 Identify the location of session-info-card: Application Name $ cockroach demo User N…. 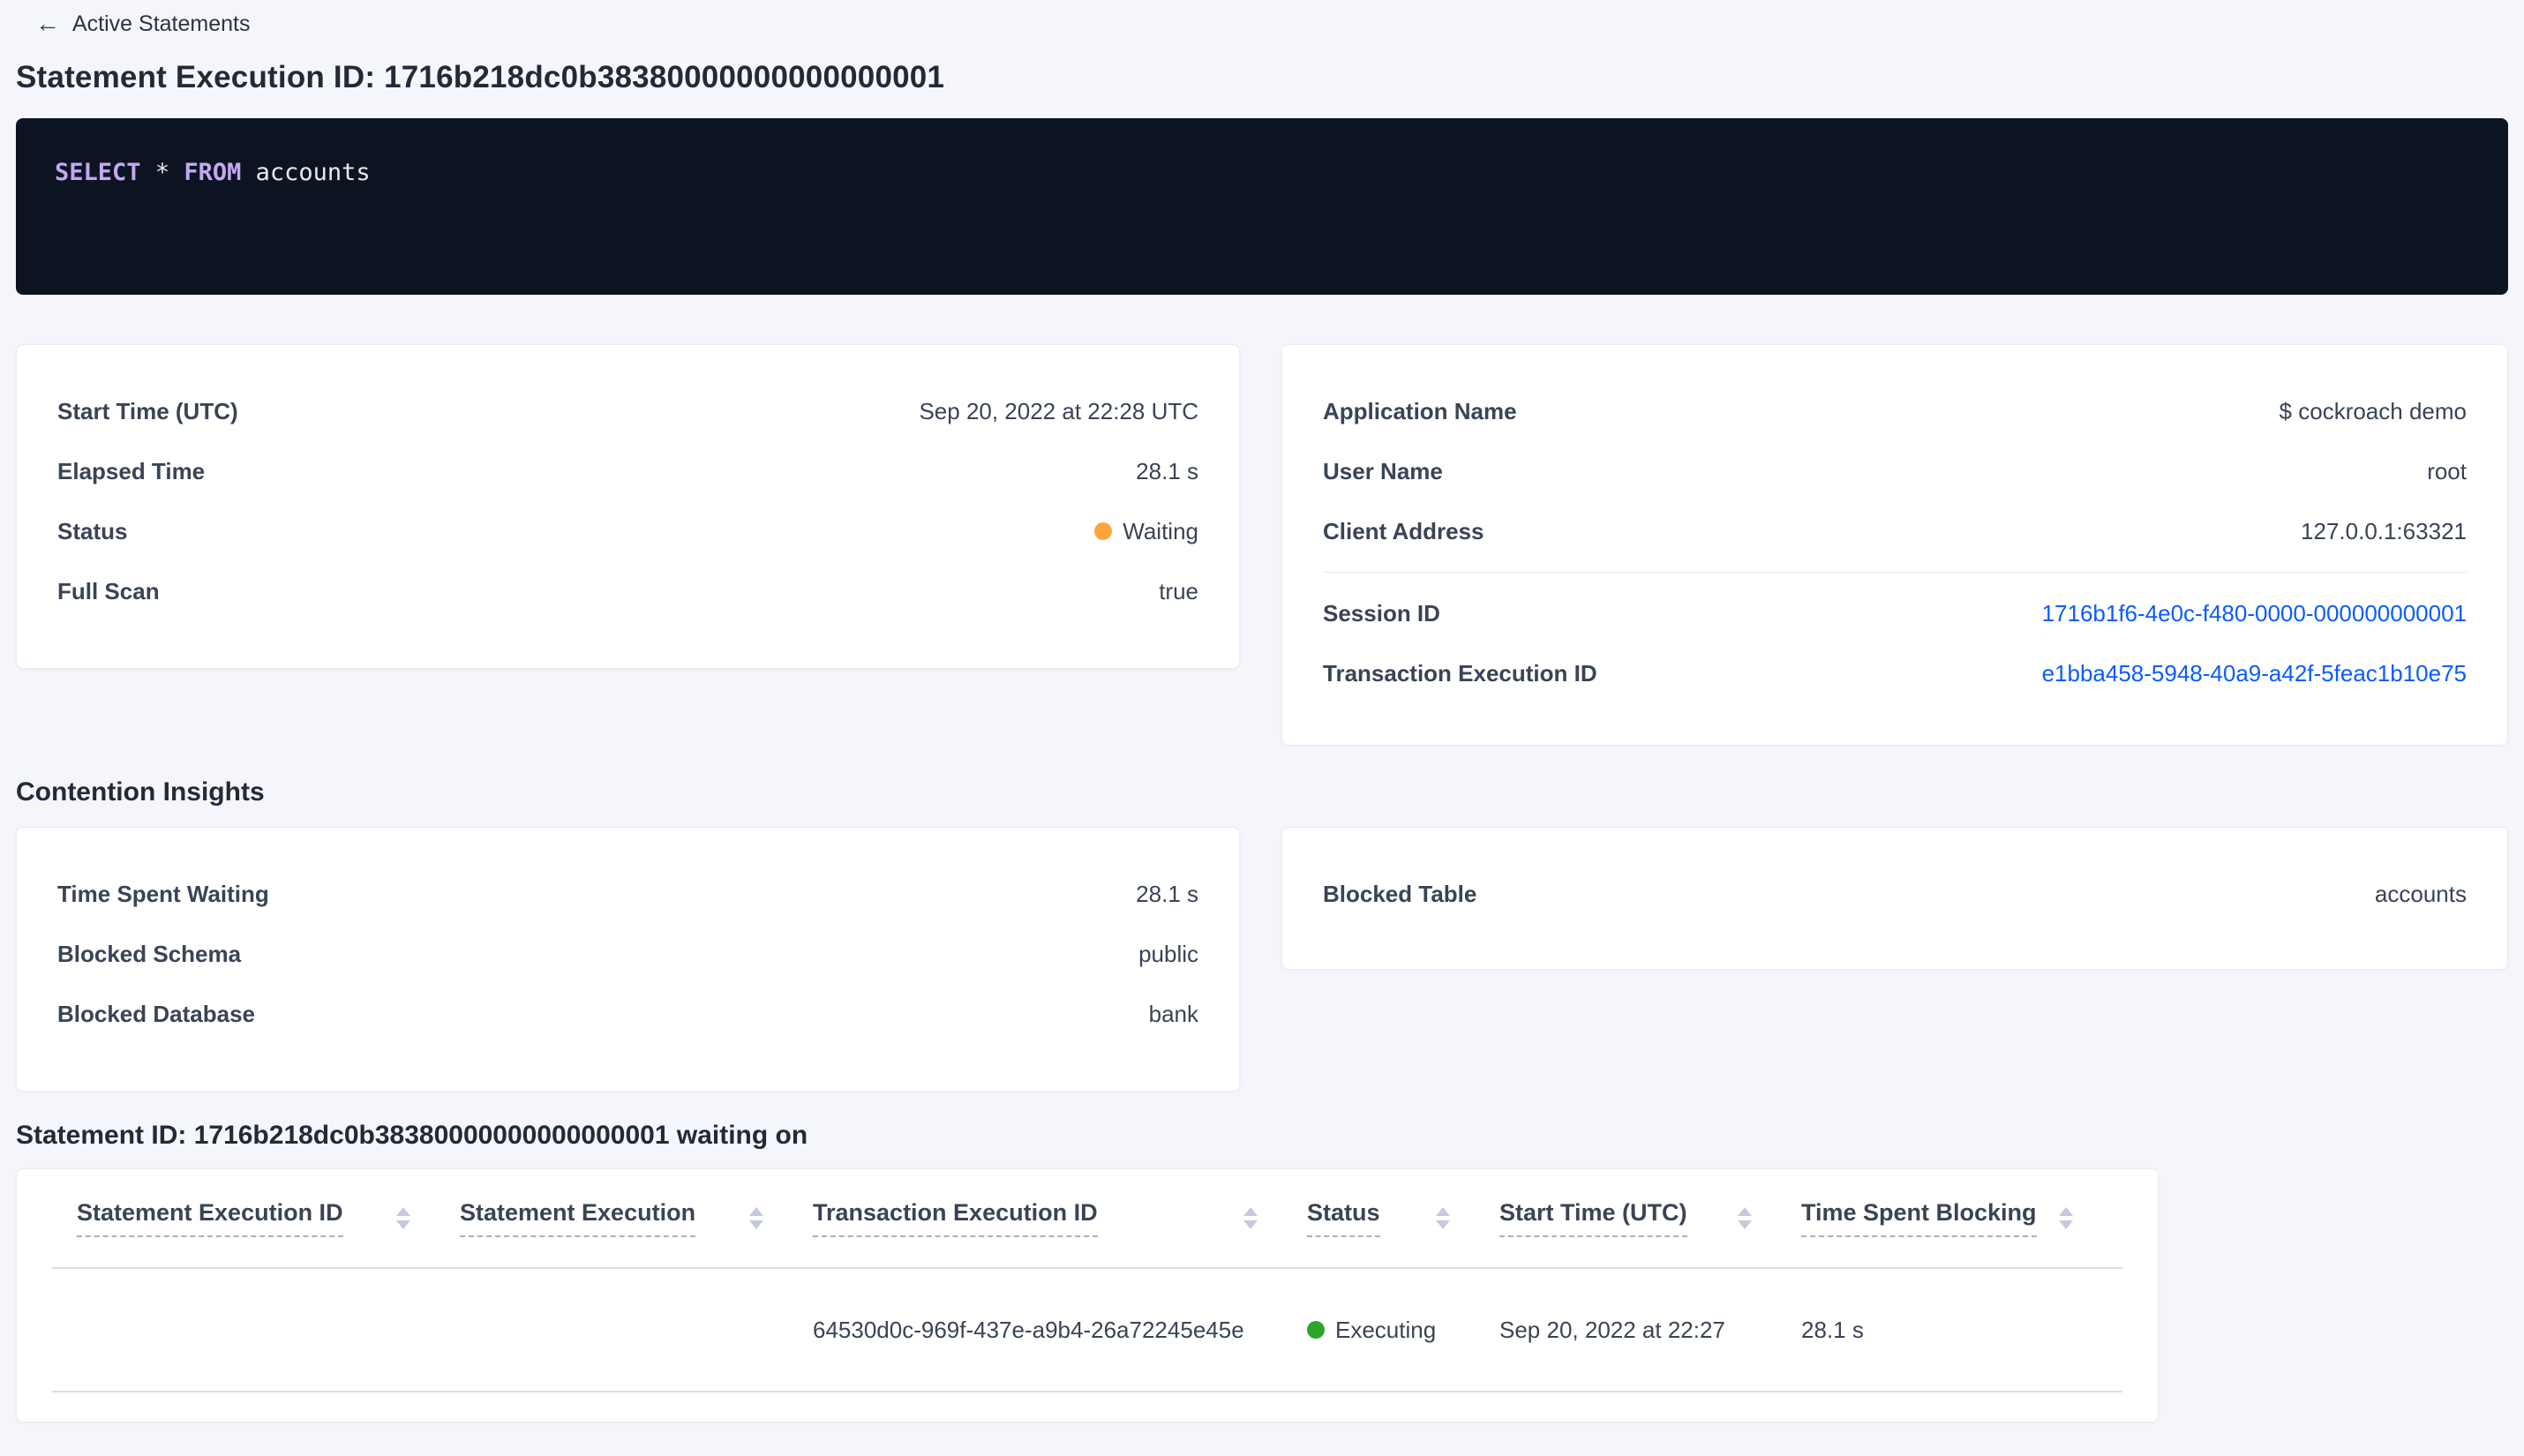
(1894, 545).